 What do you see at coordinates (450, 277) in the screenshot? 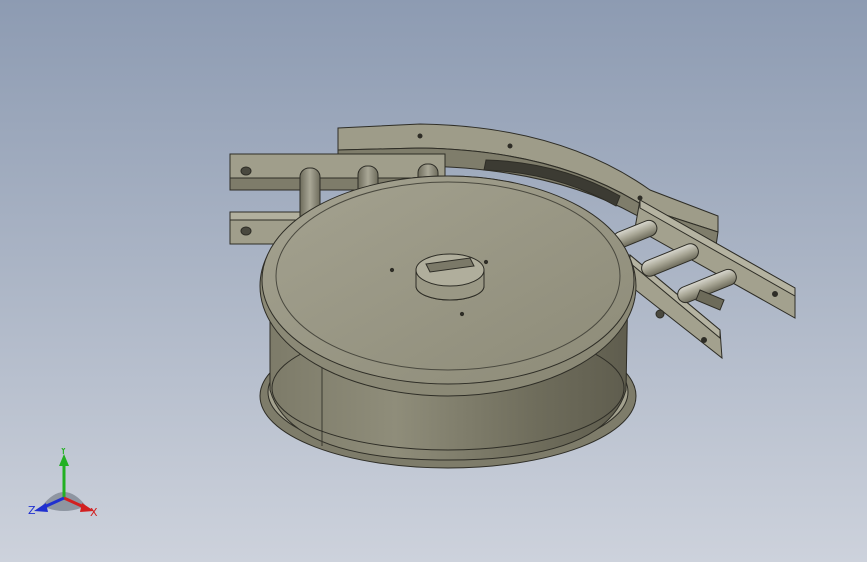
I see `center-hub` at bounding box center [450, 277].